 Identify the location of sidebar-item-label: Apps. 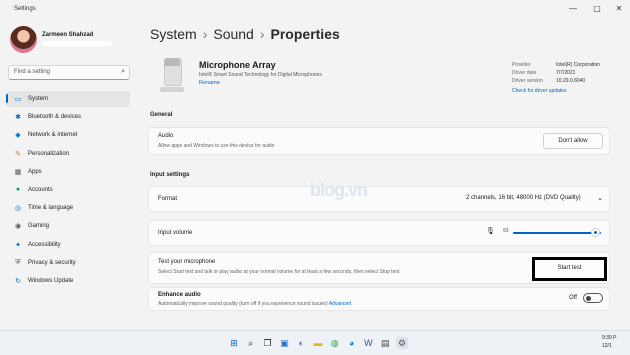
(35, 171).